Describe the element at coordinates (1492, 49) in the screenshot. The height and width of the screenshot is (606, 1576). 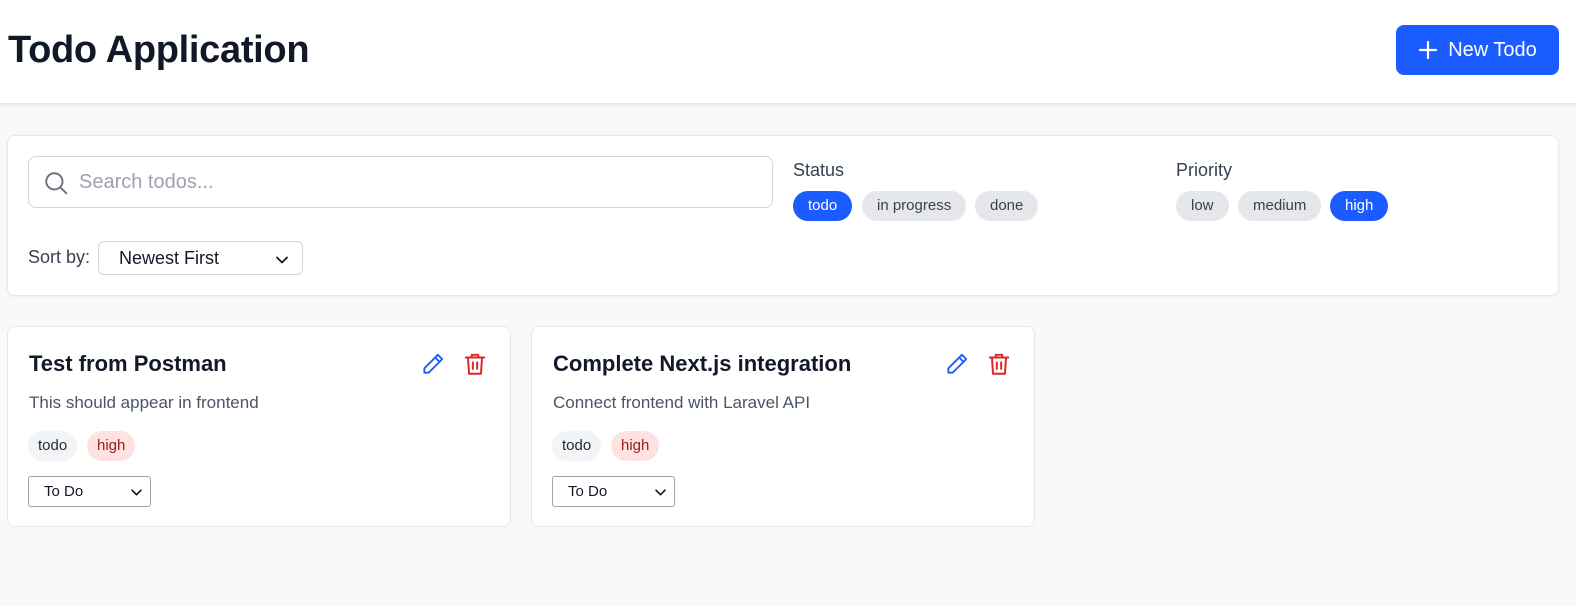
I see `new-todo-label: New Todo` at that location.